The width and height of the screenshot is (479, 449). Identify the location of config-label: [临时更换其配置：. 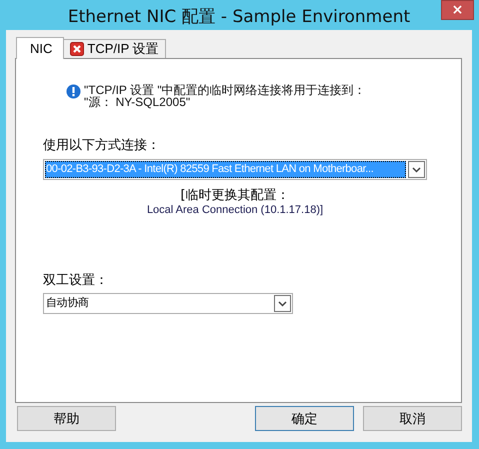
(235, 195).